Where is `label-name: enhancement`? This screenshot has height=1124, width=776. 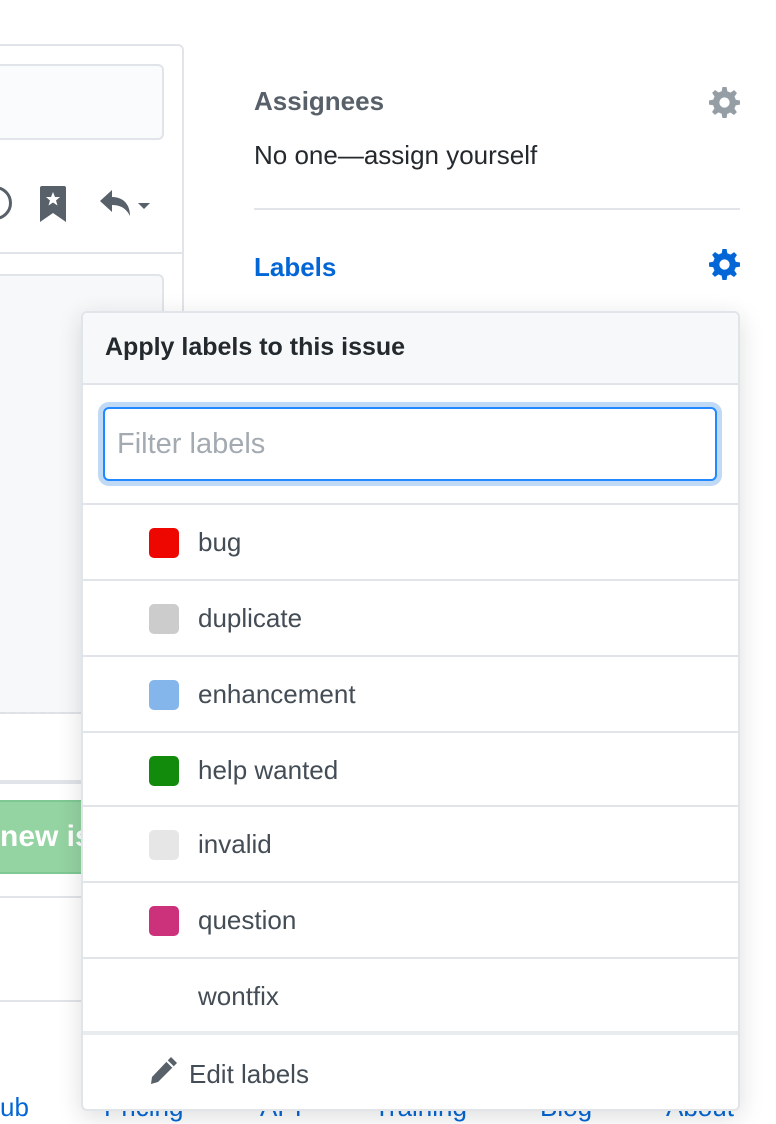 label-name: enhancement is located at coordinates (277, 694).